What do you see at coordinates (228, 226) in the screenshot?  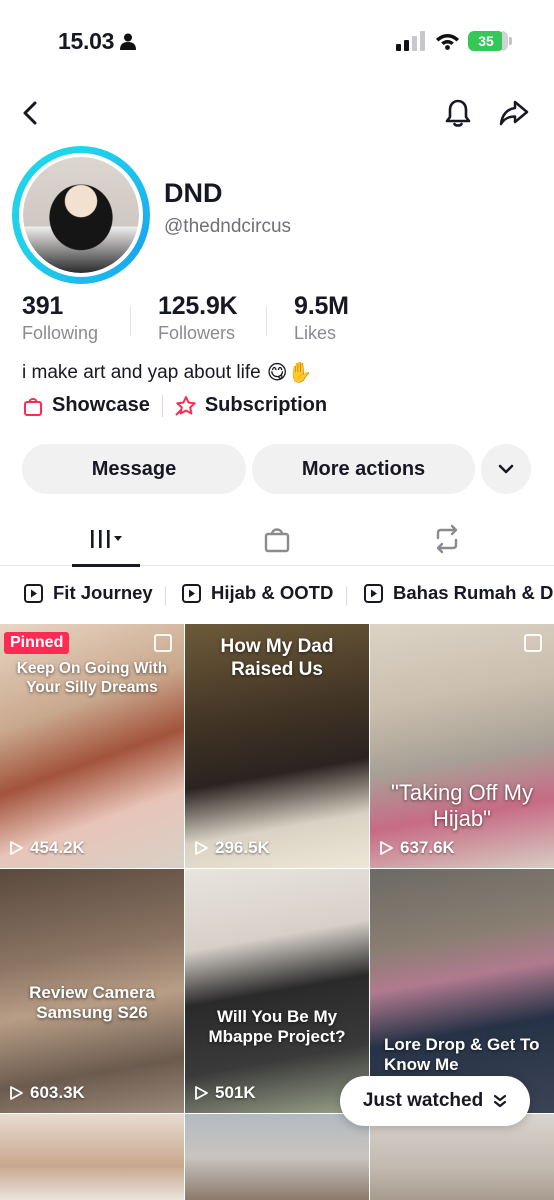 I see `profile-handle: @thedndcircus` at bounding box center [228, 226].